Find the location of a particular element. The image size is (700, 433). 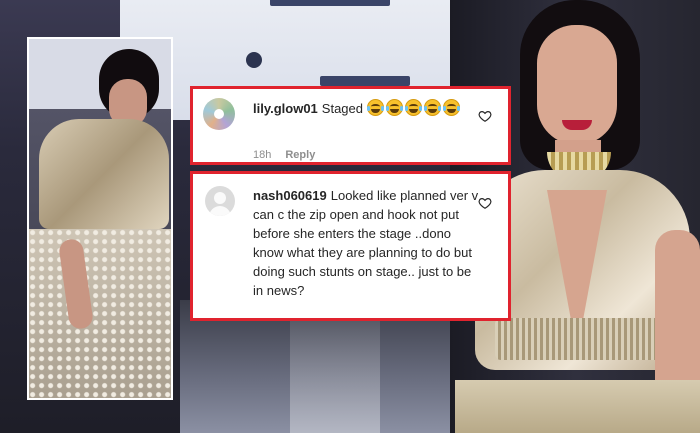

comment-meta: 18h Reply is located at coordinates (284, 155).